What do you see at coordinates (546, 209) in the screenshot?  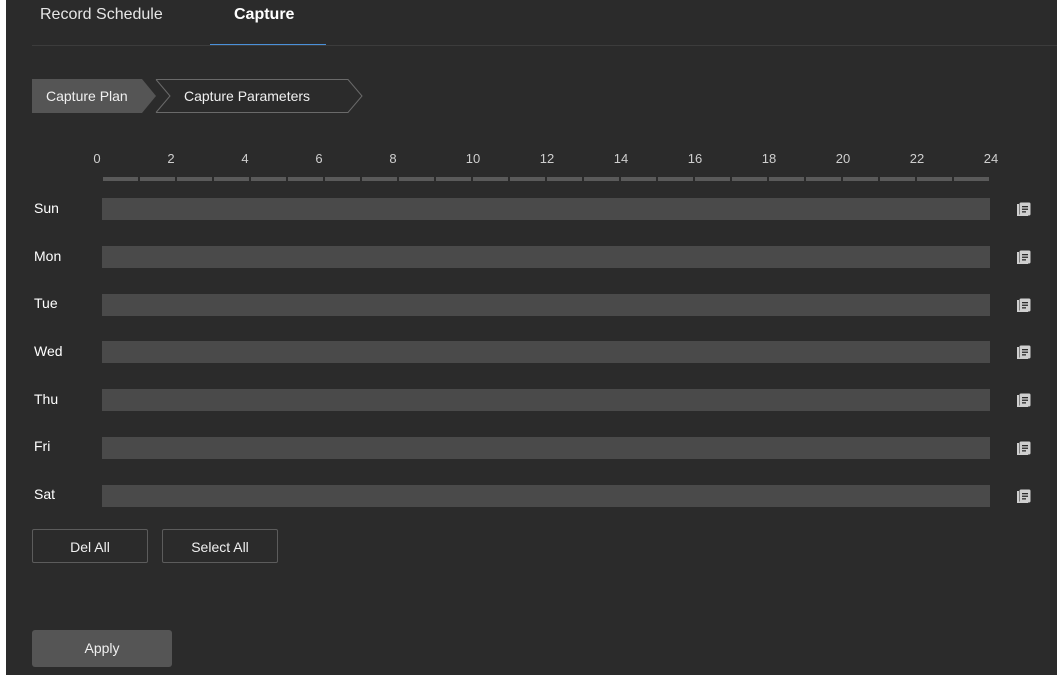 I see `schedule-bar-sun` at bounding box center [546, 209].